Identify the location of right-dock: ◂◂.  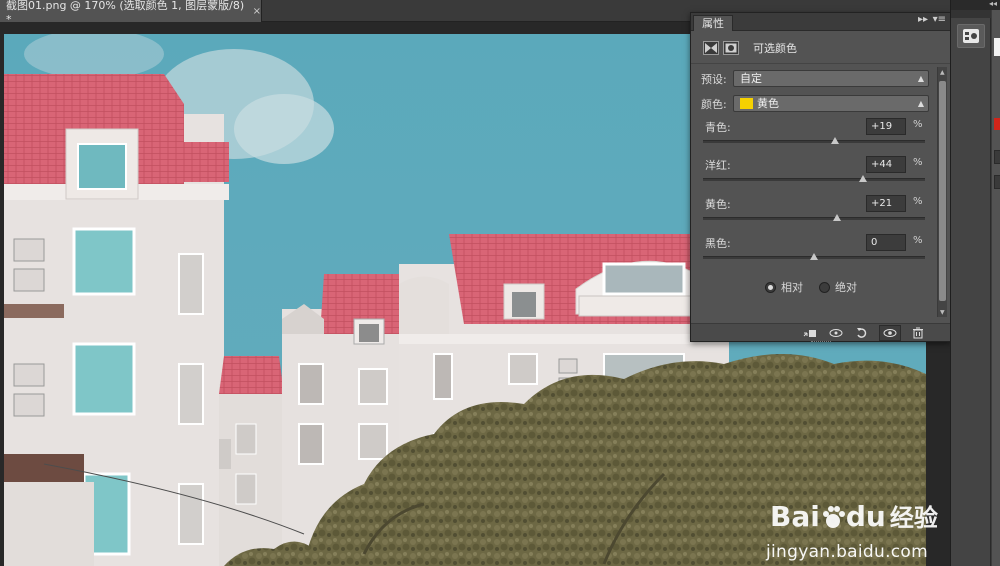
(975, 283).